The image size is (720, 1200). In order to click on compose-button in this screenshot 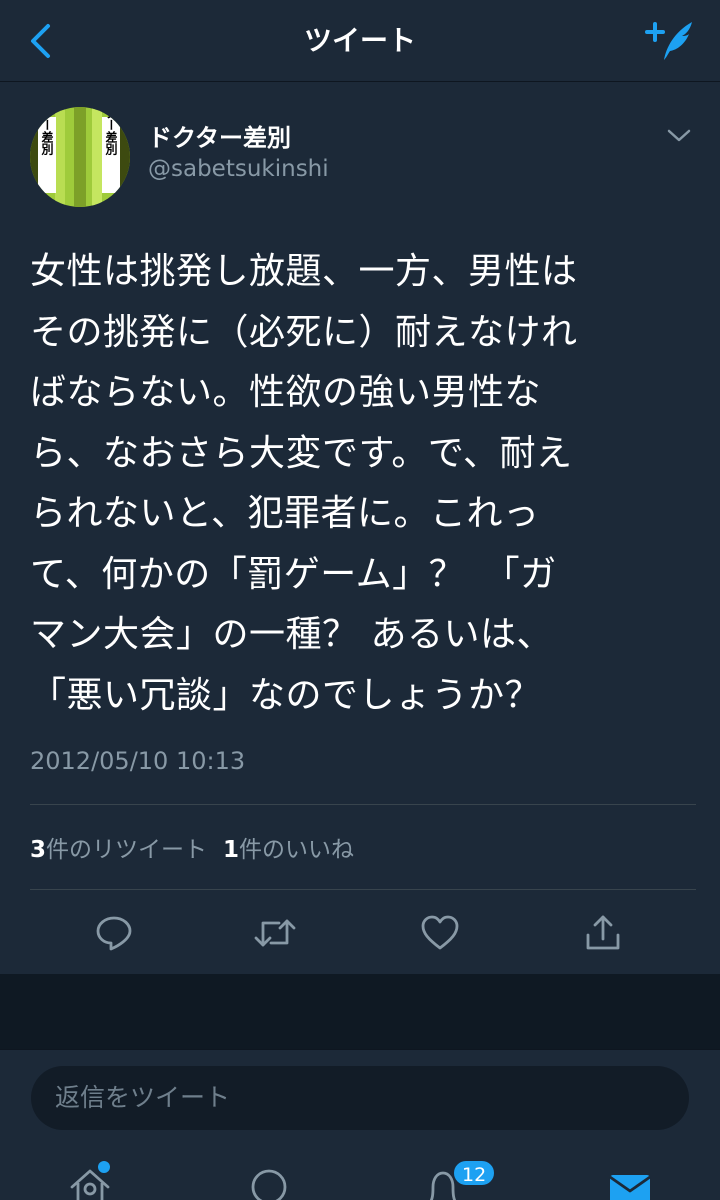, I will do `click(670, 41)`.